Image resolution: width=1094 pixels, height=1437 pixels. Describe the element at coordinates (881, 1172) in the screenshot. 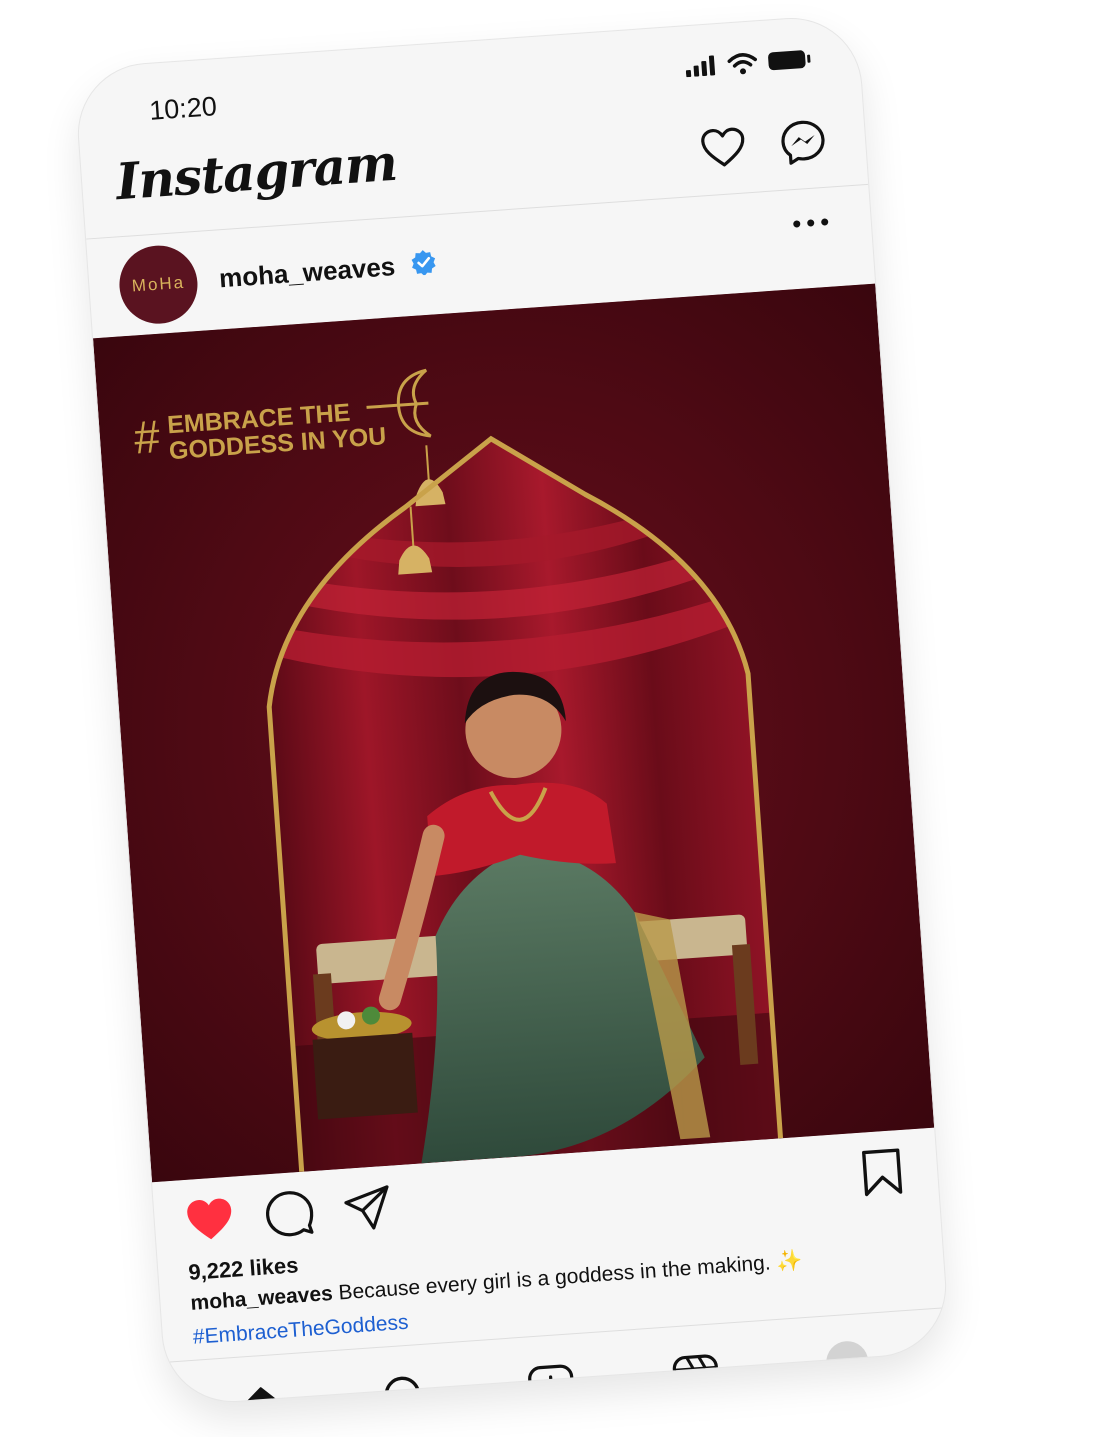

I see `bookmark-icon` at that location.